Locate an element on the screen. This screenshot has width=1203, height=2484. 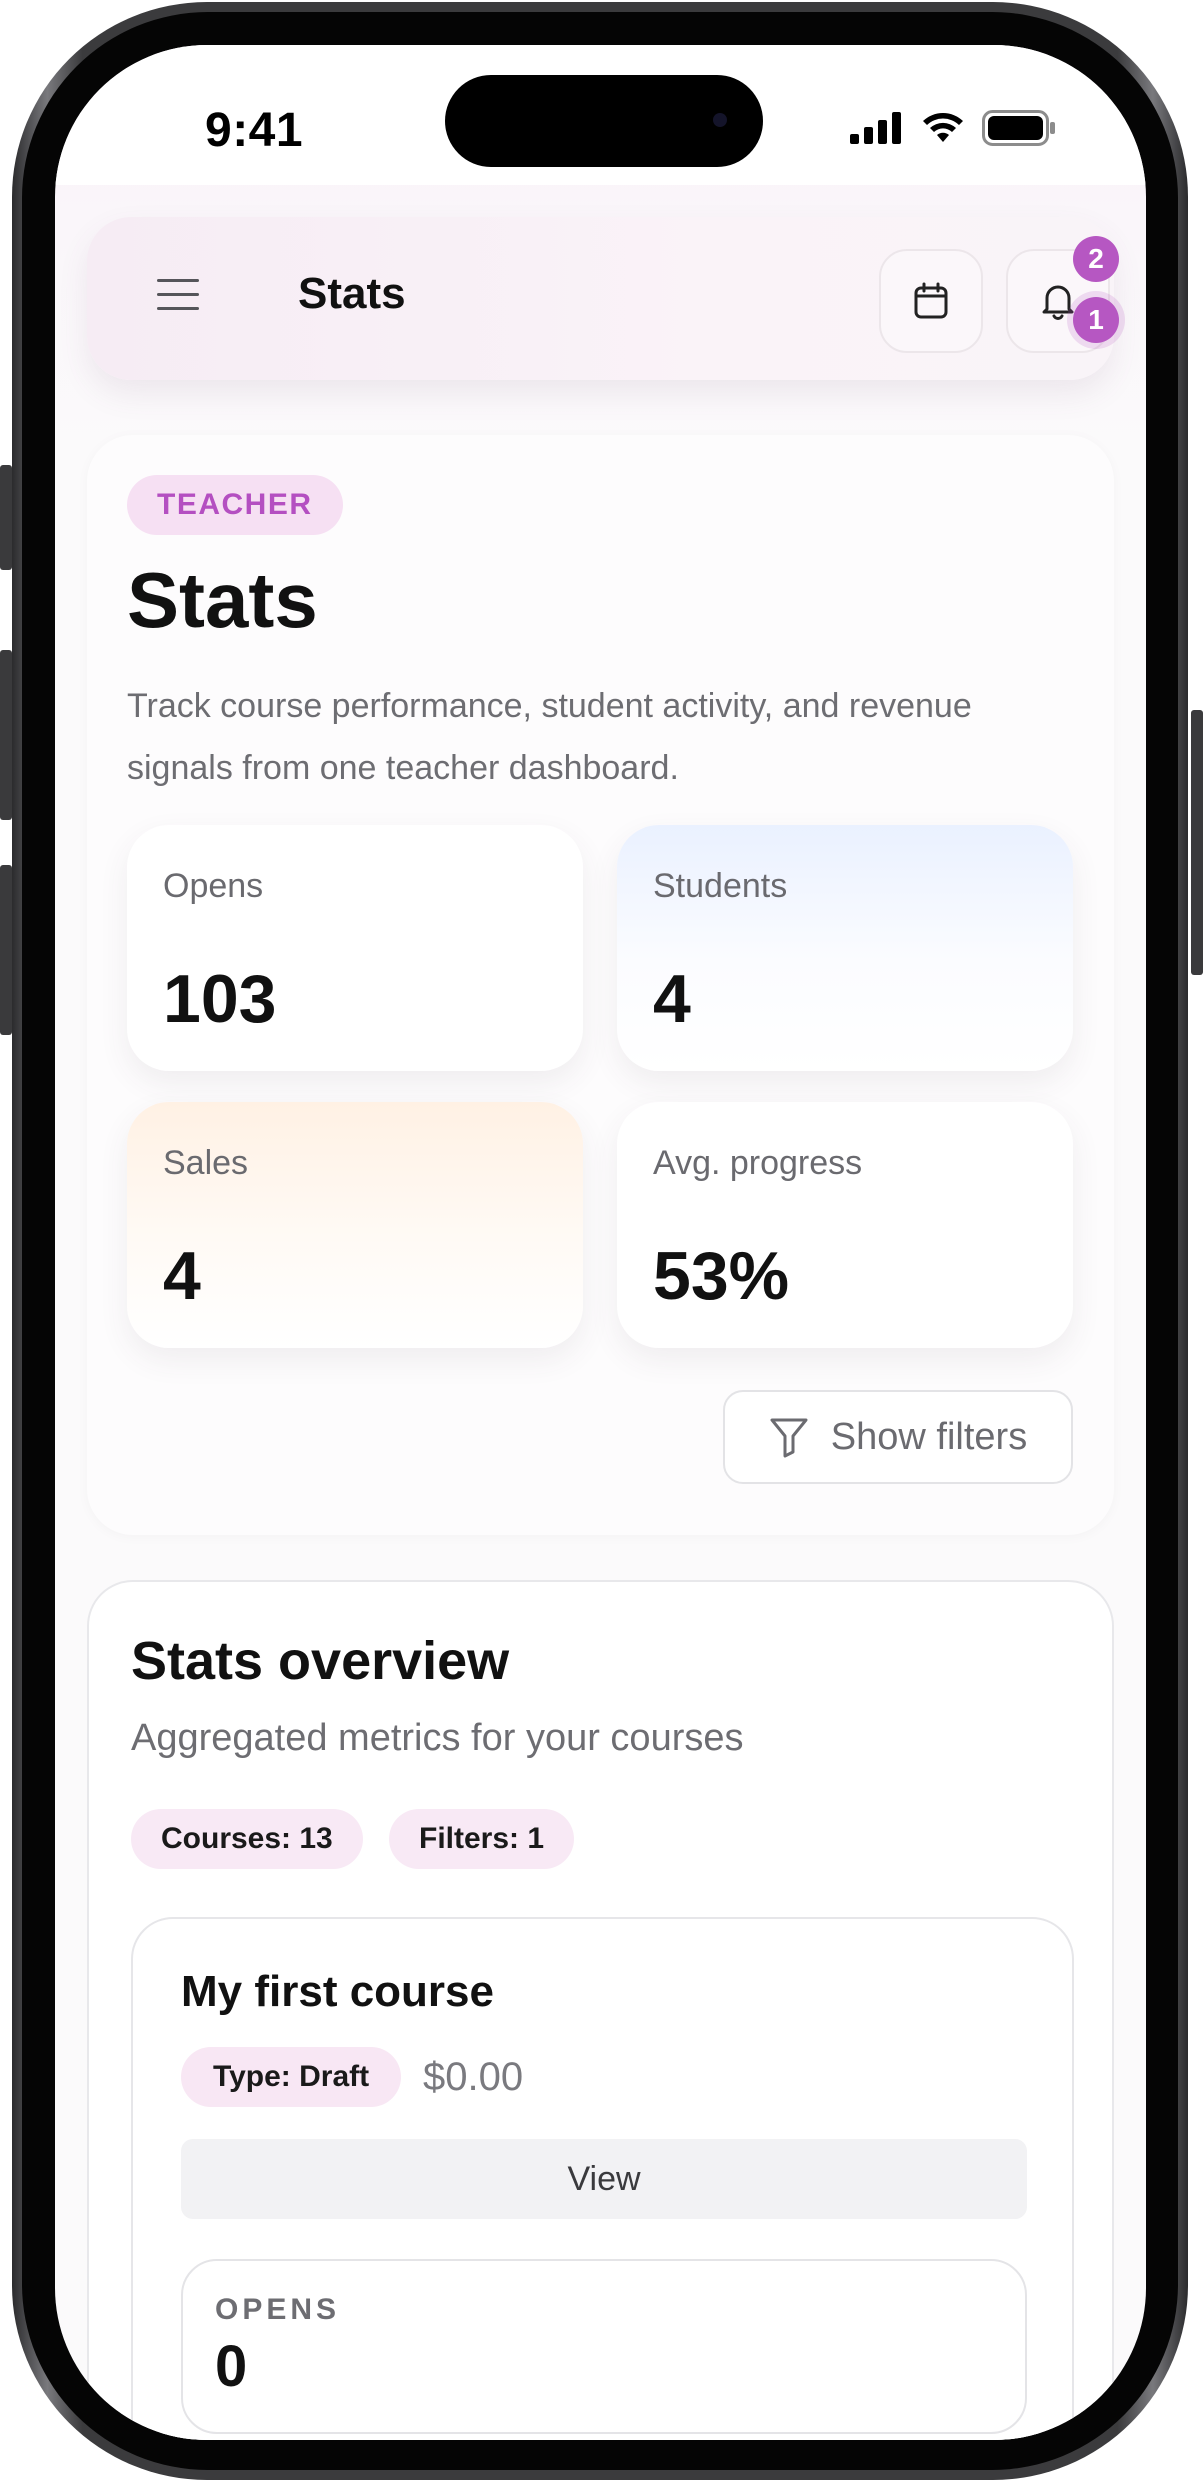
stat-card-avg-progress: Avg. progress 53% is located at coordinates (845, 1225).